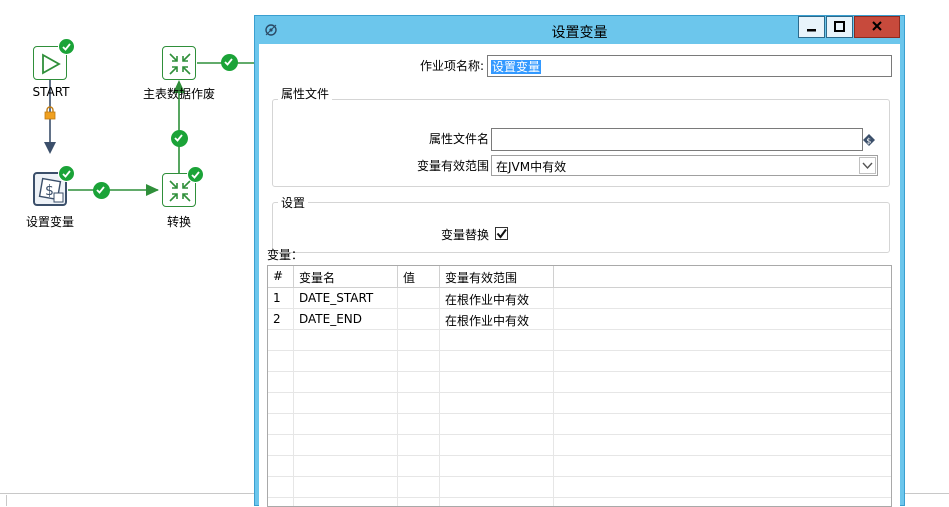 This screenshot has height=507, width=949. I want to click on column-header-variable-scope: 变量有效范围, so click(497, 277).